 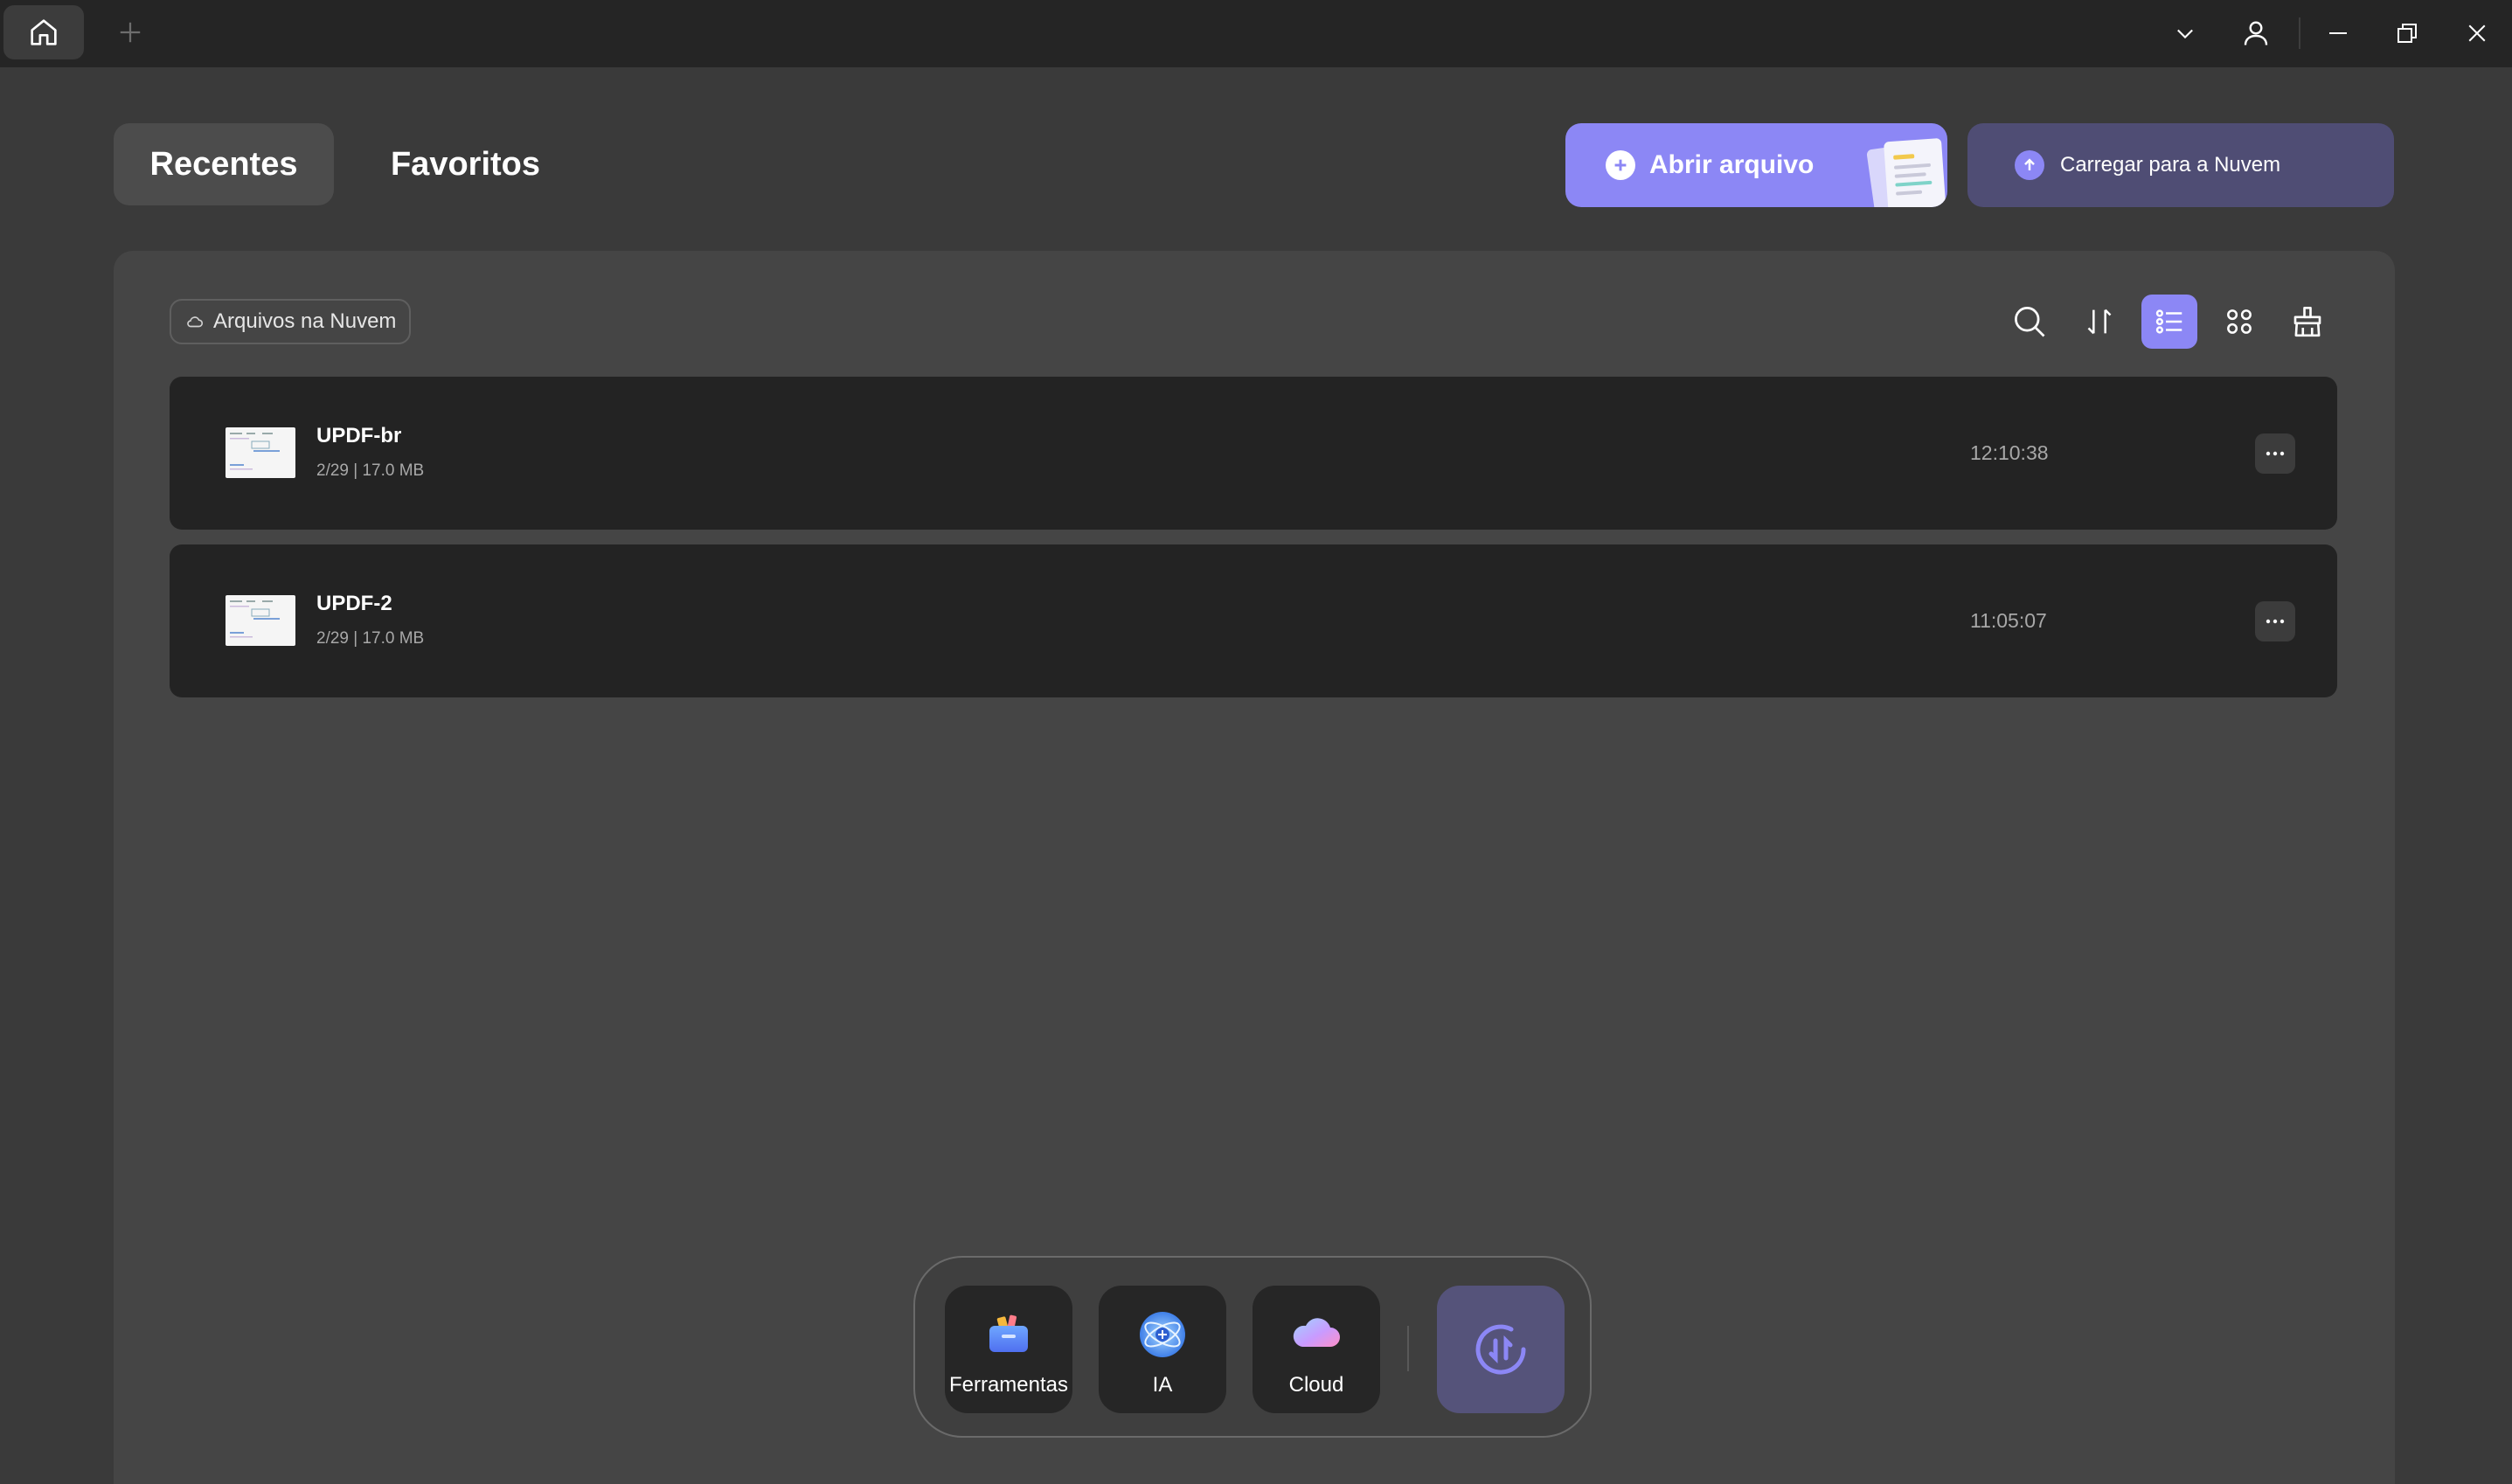 I want to click on sort-icon, so click(x=2099, y=322).